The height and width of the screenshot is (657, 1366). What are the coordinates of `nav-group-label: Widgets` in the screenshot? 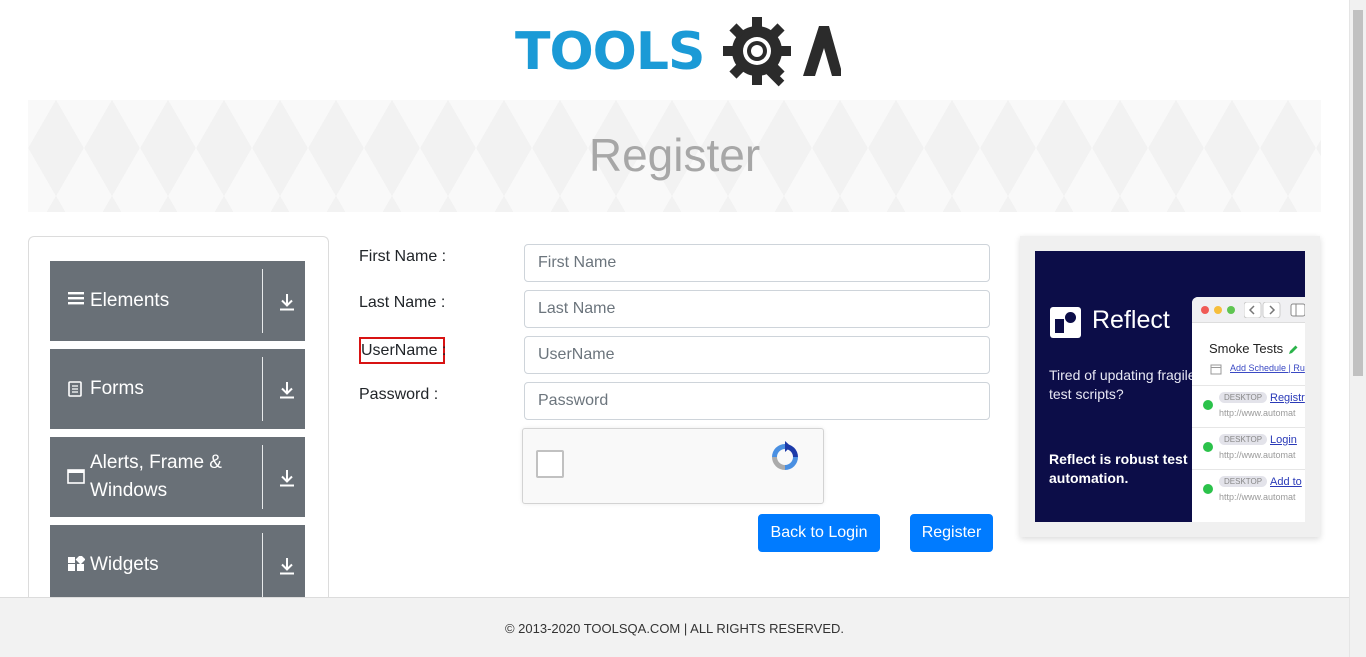 It's located at (124, 564).